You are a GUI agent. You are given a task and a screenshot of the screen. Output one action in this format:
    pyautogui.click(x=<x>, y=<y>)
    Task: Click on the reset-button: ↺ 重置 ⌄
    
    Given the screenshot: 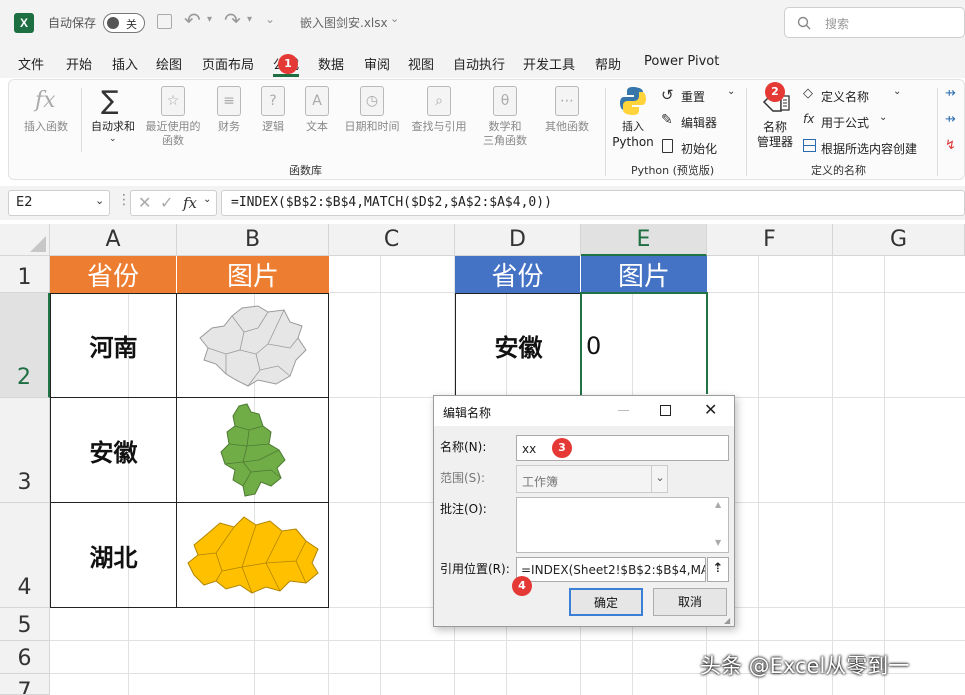 What is the action you would take?
    pyautogui.click(x=701, y=96)
    